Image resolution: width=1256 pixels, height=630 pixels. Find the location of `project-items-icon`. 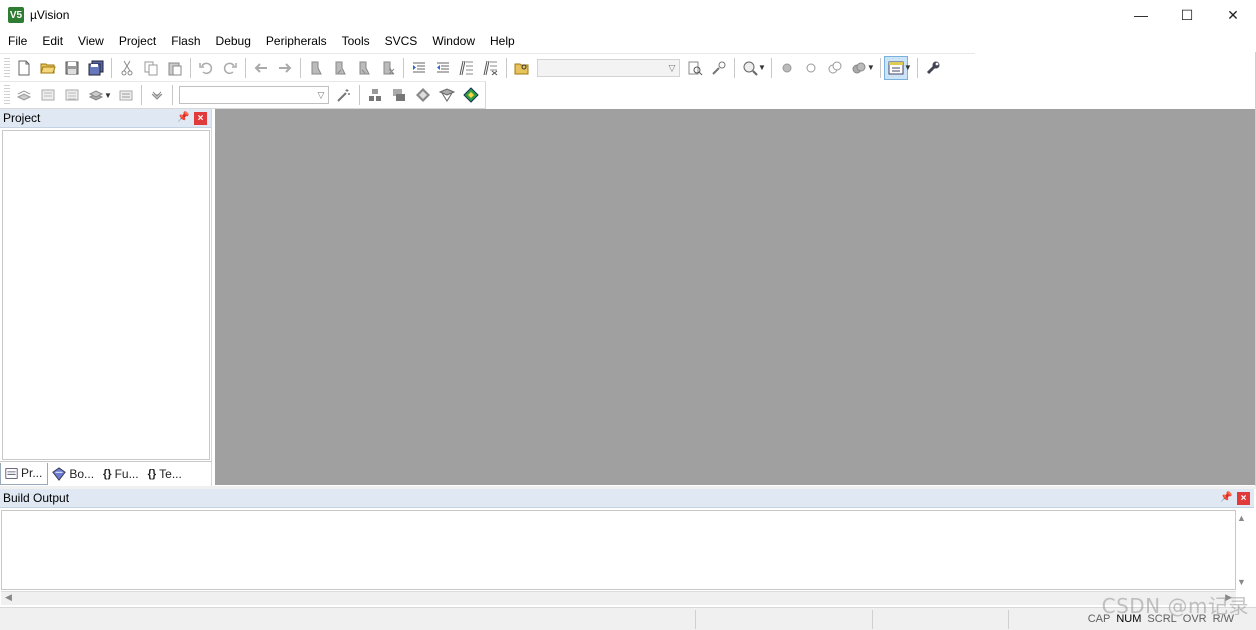

project-items-icon is located at coordinates (374, 95).